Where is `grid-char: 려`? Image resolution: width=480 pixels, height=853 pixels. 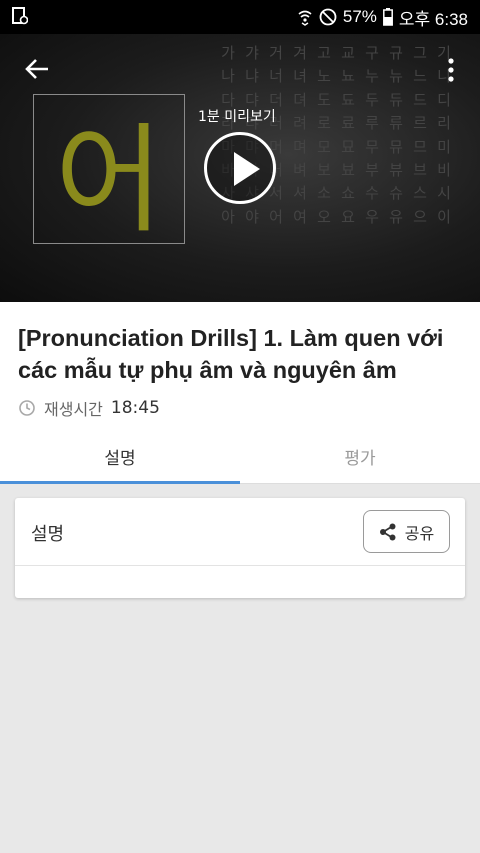 grid-char: 려 is located at coordinates (300, 123).